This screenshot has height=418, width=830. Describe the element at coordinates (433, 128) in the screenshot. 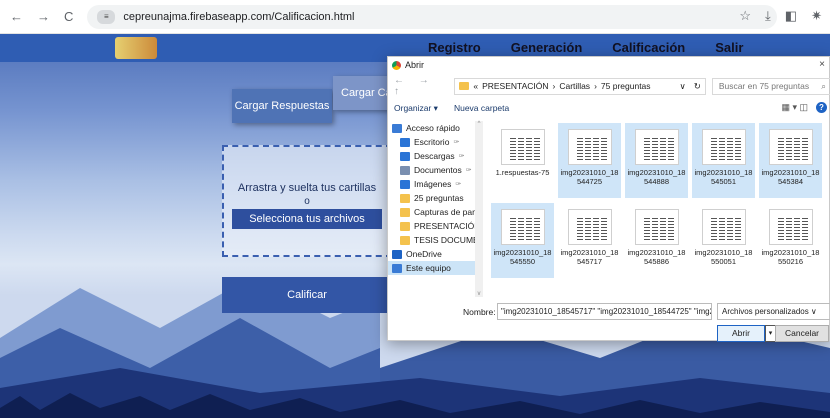

I see `sidebar-item-label: Acceso rápido` at that location.